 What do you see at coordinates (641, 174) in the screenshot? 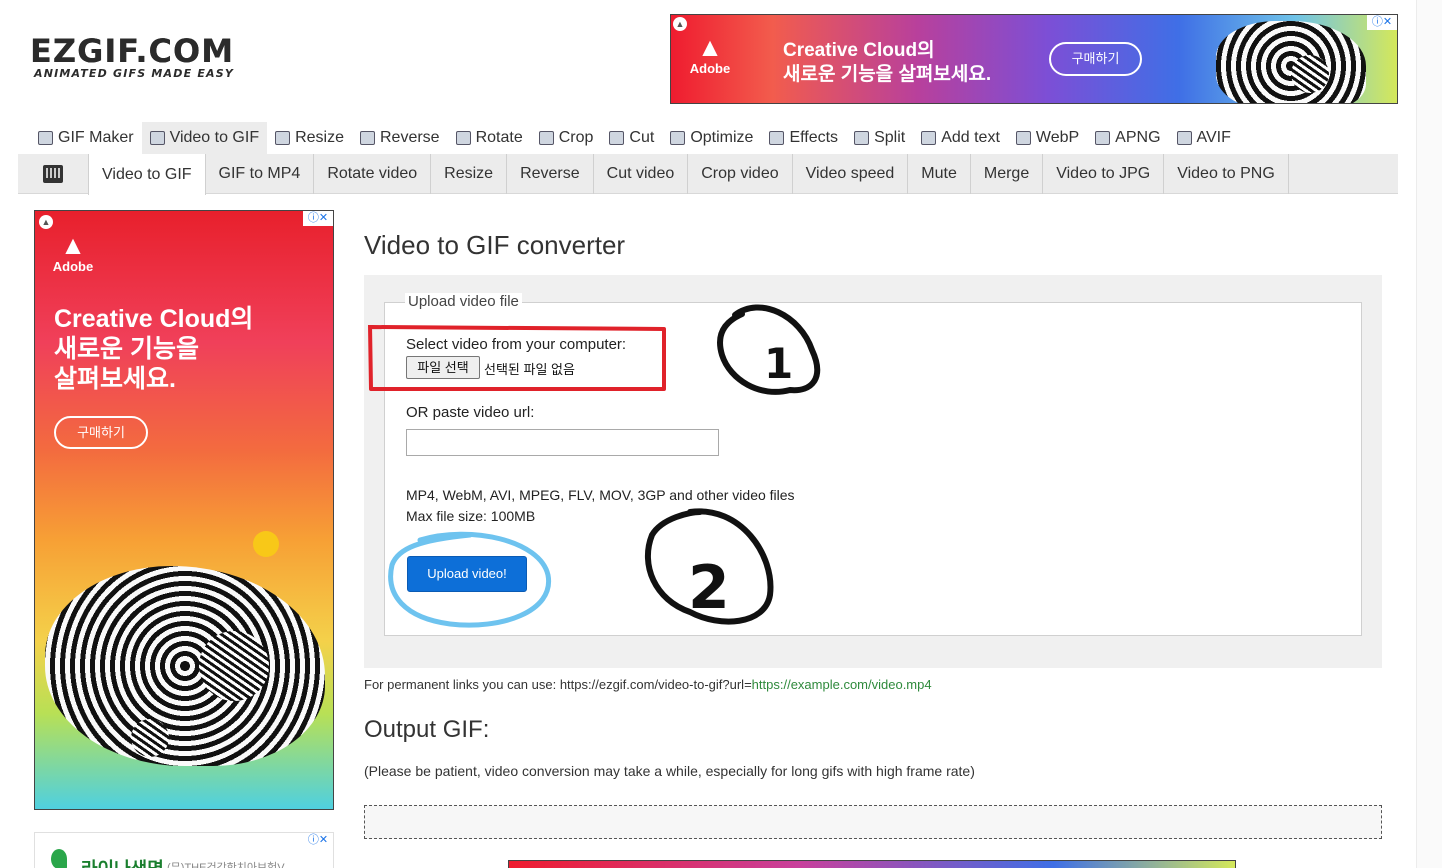
I see `sub-nav-item: Cut video` at bounding box center [641, 174].